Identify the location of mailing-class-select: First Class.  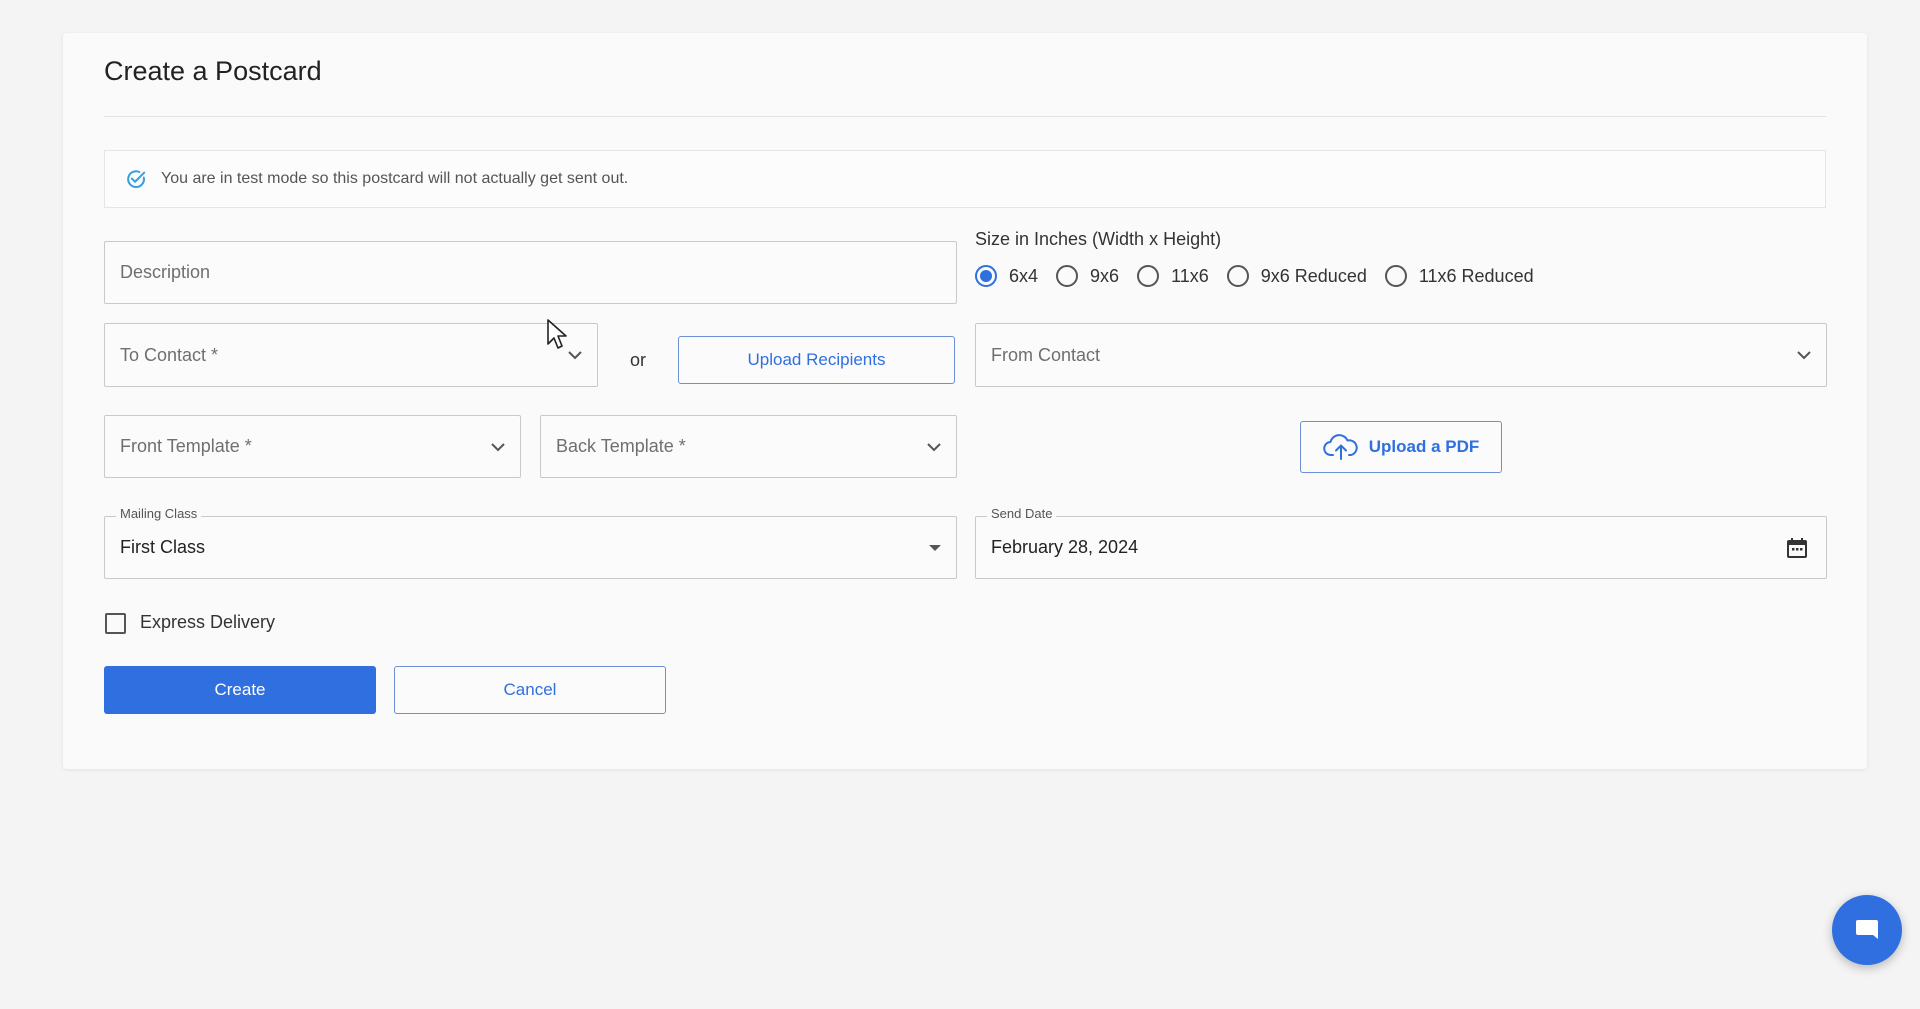
(530, 547).